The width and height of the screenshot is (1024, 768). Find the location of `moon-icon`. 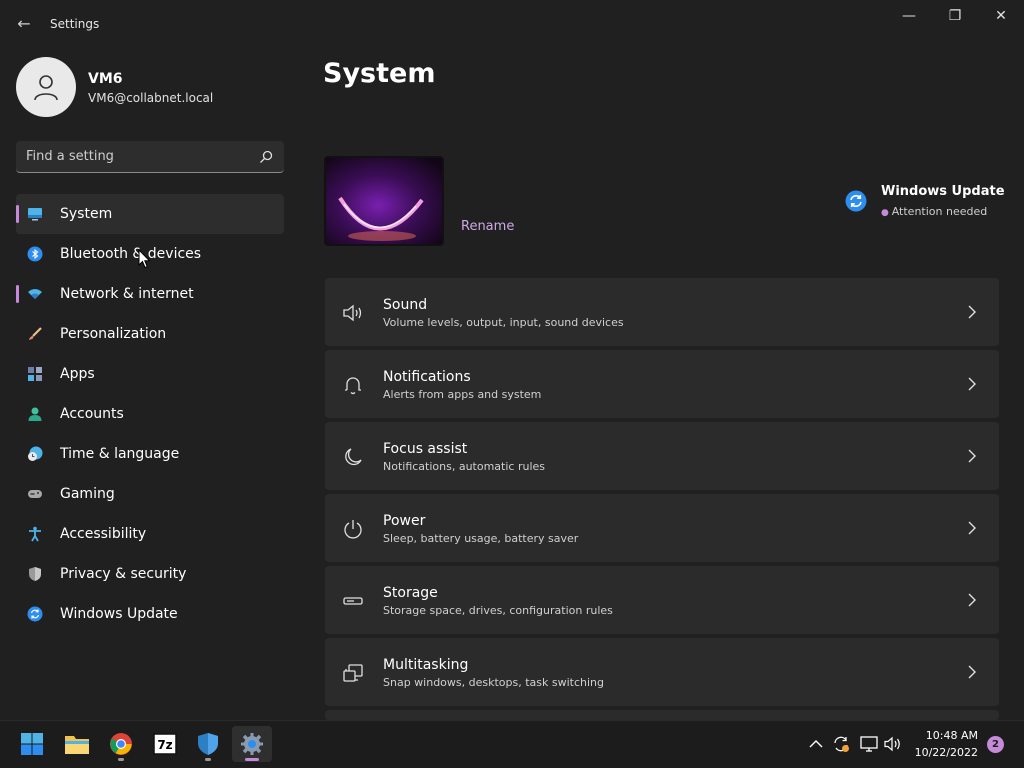

moon-icon is located at coordinates (353, 457).